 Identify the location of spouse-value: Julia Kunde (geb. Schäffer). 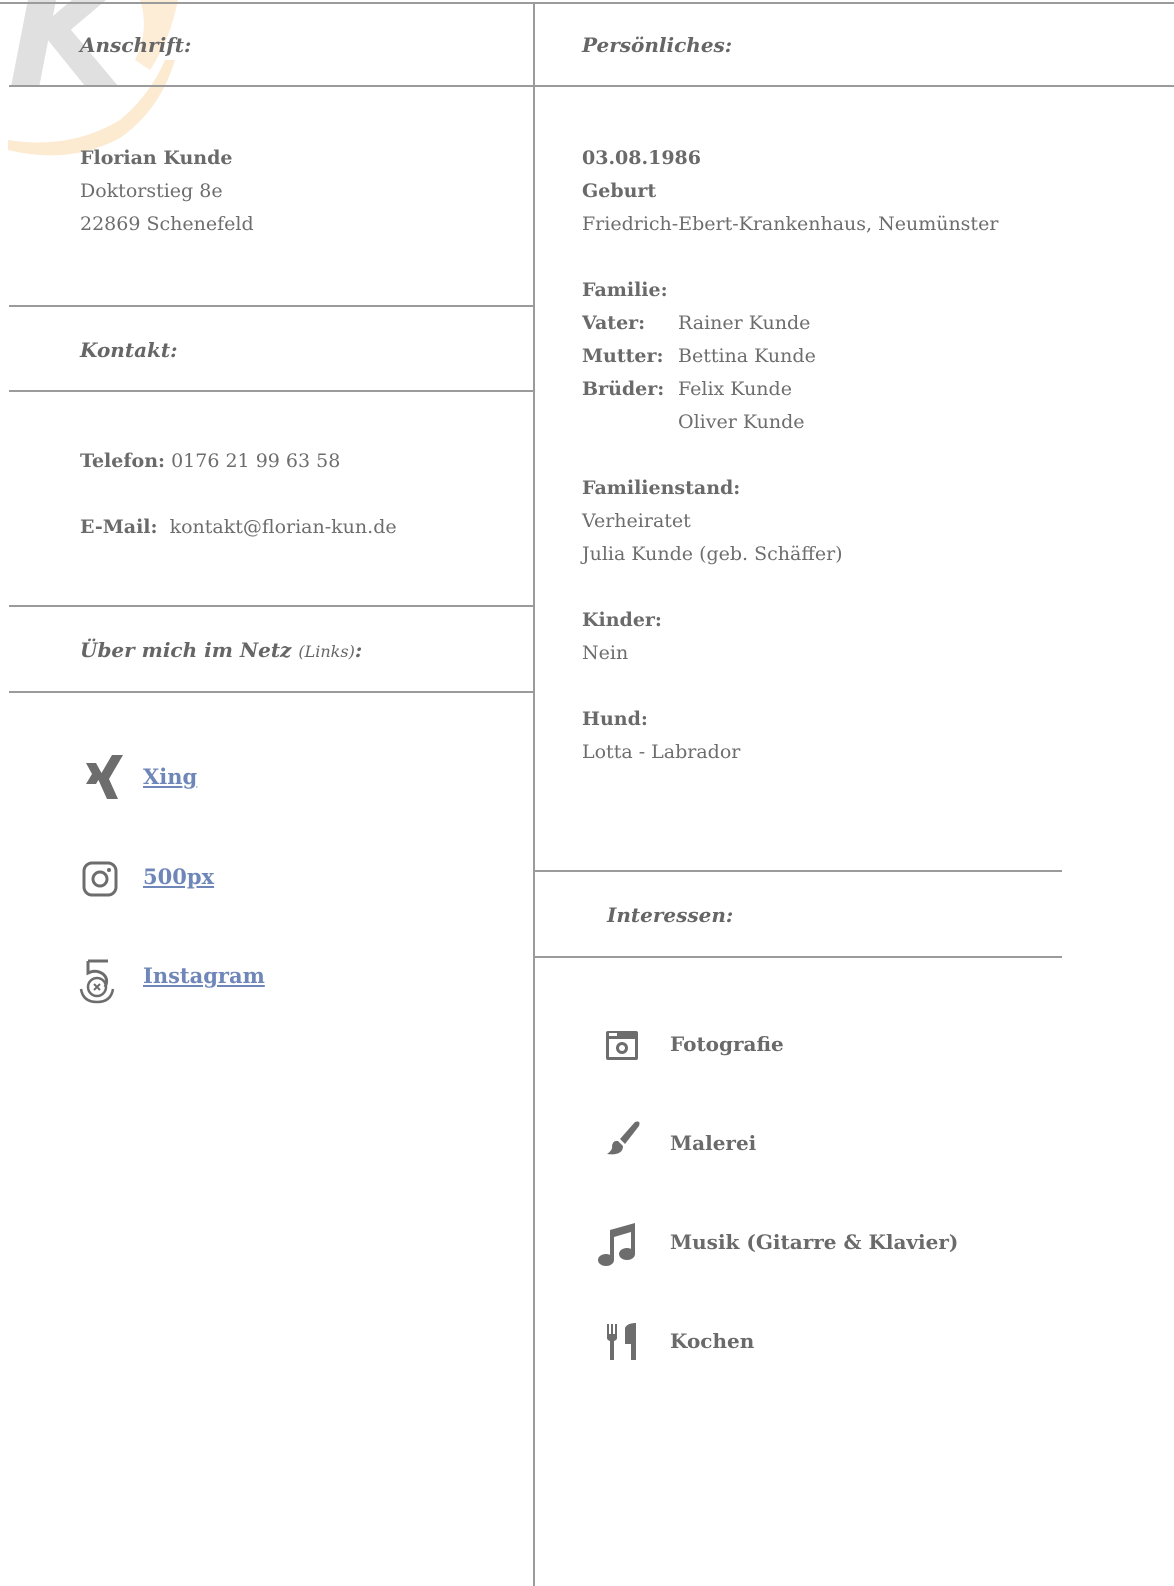
(712, 554).